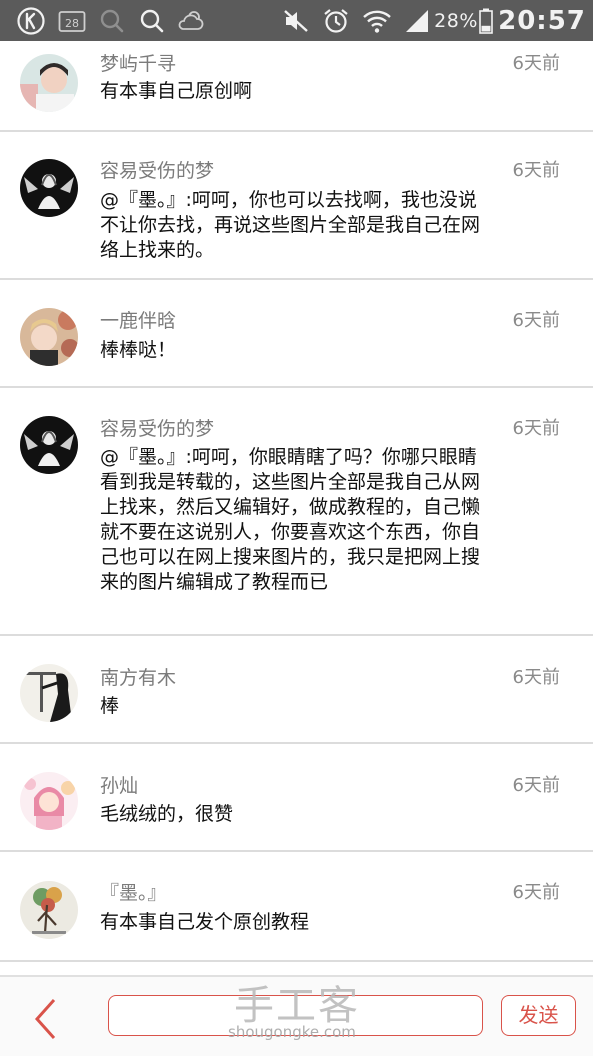 Image resolution: width=593 pixels, height=1056 pixels. I want to click on send-button: 发送, so click(538, 1015).